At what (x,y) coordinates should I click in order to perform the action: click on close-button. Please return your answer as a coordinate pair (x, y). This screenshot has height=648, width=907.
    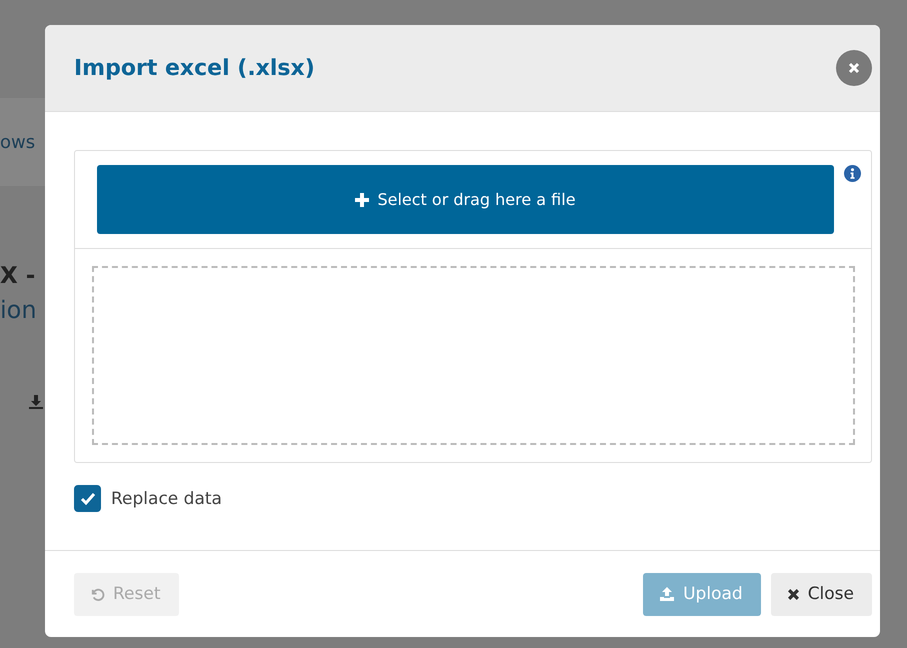
    Looking at the image, I should click on (854, 68).